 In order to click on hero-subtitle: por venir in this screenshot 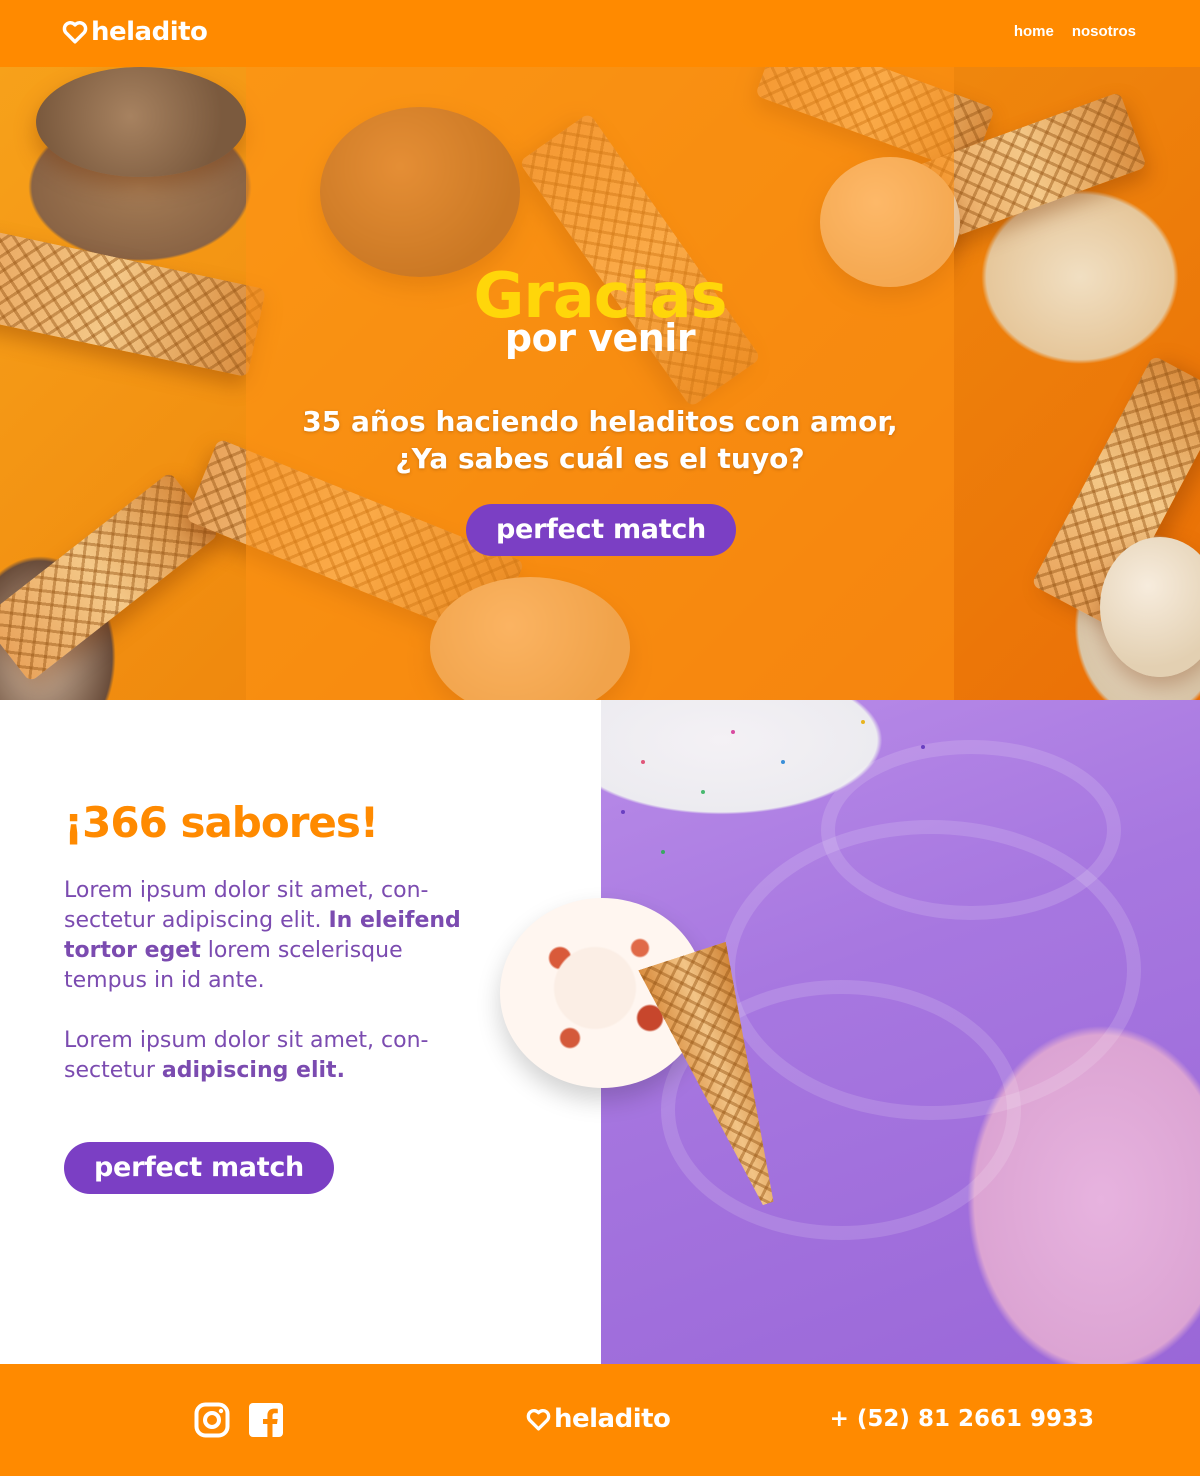, I will do `click(600, 338)`.